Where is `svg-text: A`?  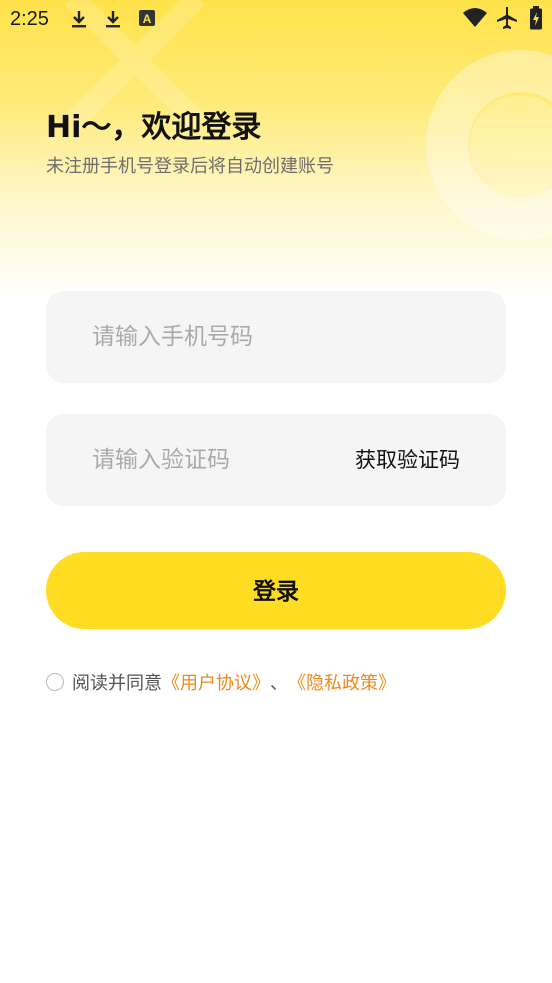
svg-text: A is located at coordinates (147, 19).